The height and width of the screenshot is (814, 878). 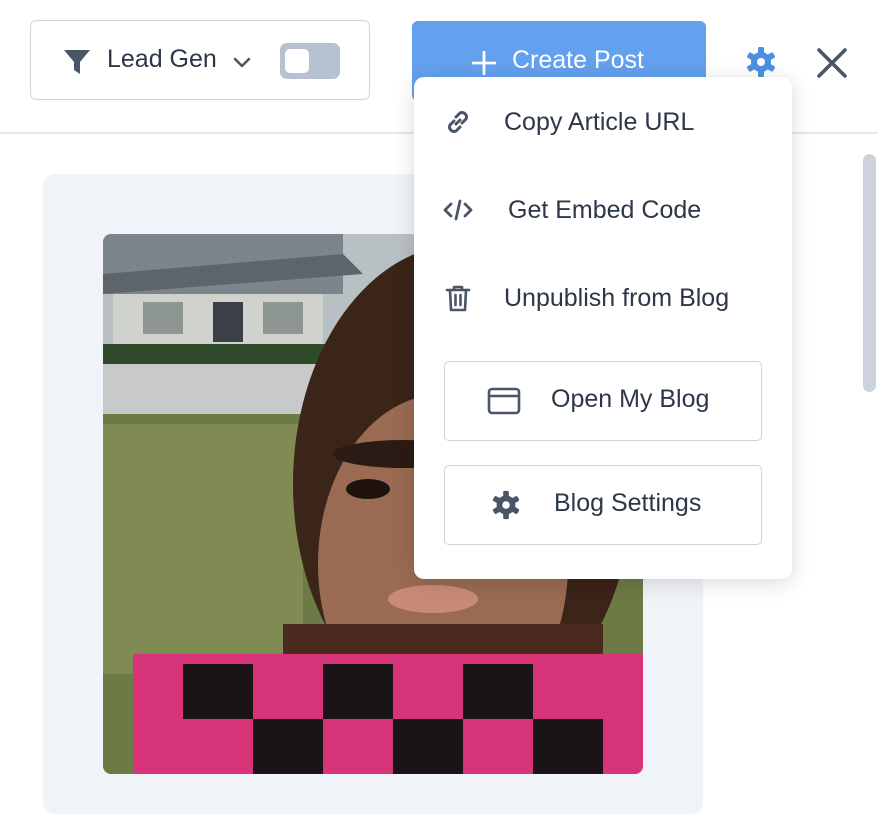 What do you see at coordinates (242, 62) in the screenshot?
I see `chevron-down-icon` at bounding box center [242, 62].